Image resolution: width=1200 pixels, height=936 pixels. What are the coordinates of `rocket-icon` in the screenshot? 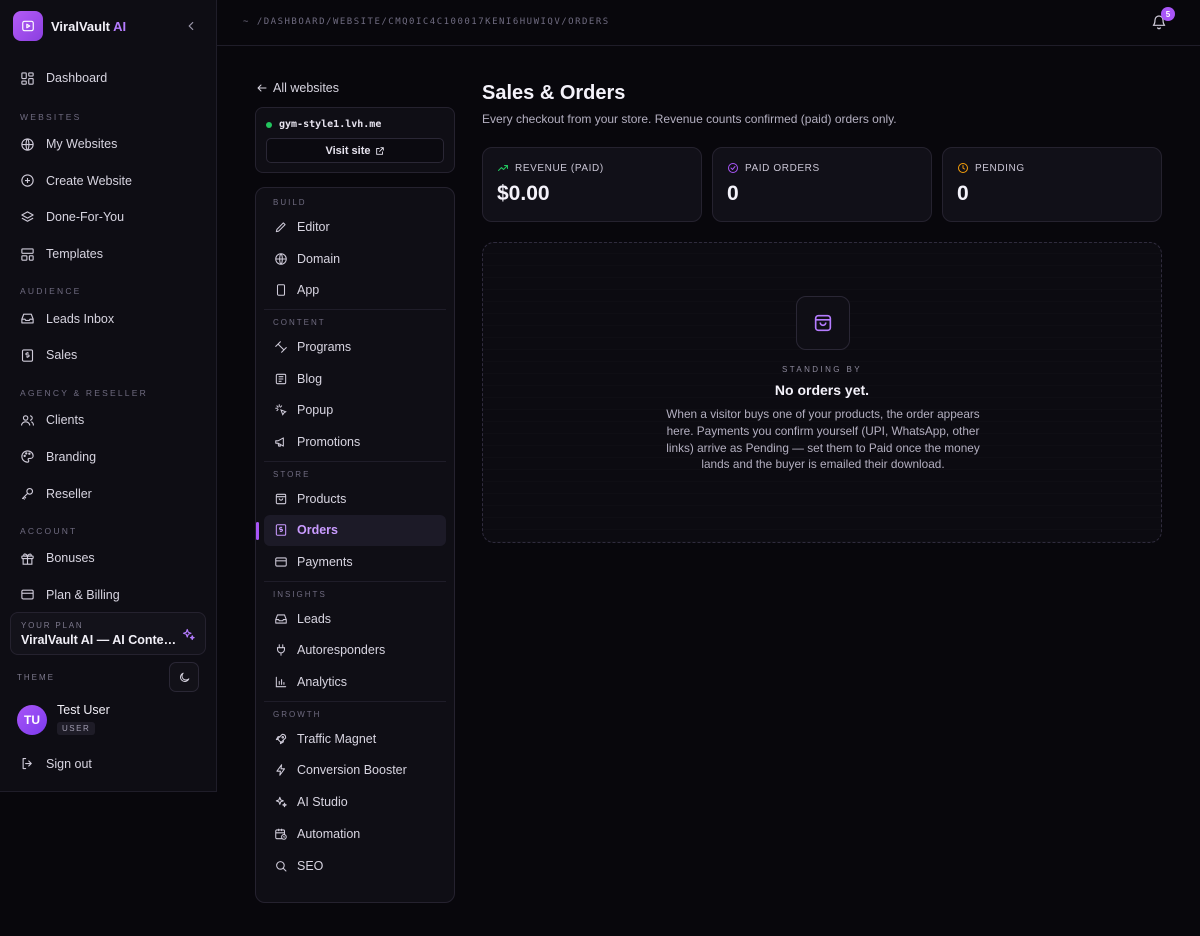 It's located at (281, 738).